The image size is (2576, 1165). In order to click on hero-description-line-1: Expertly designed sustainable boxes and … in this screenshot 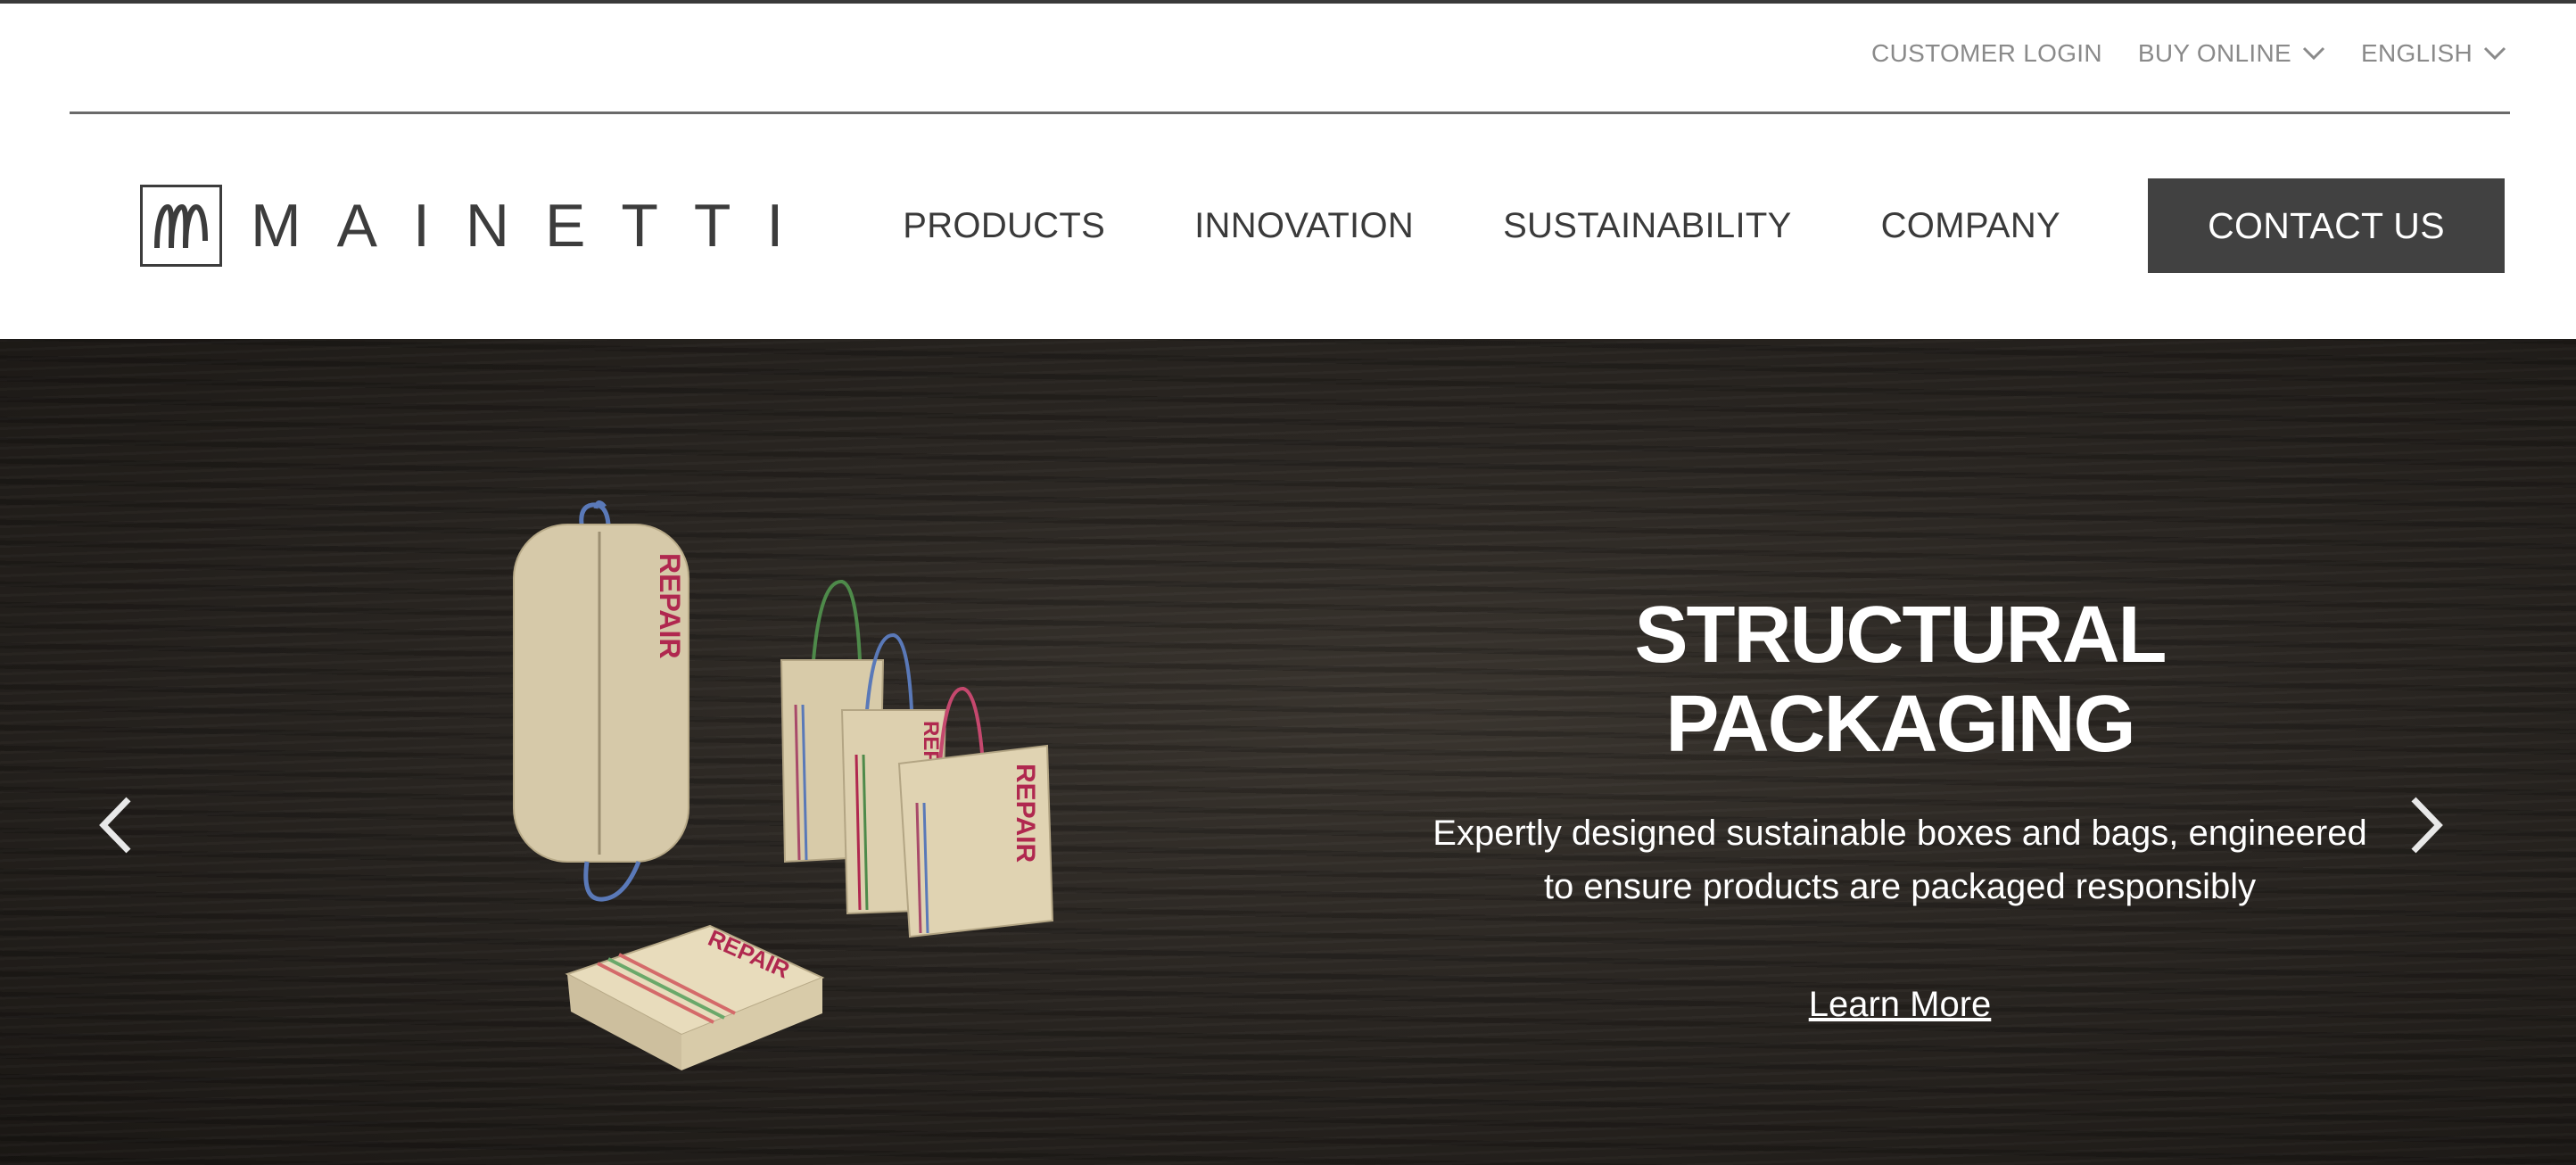, I will do `click(1900, 833)`.